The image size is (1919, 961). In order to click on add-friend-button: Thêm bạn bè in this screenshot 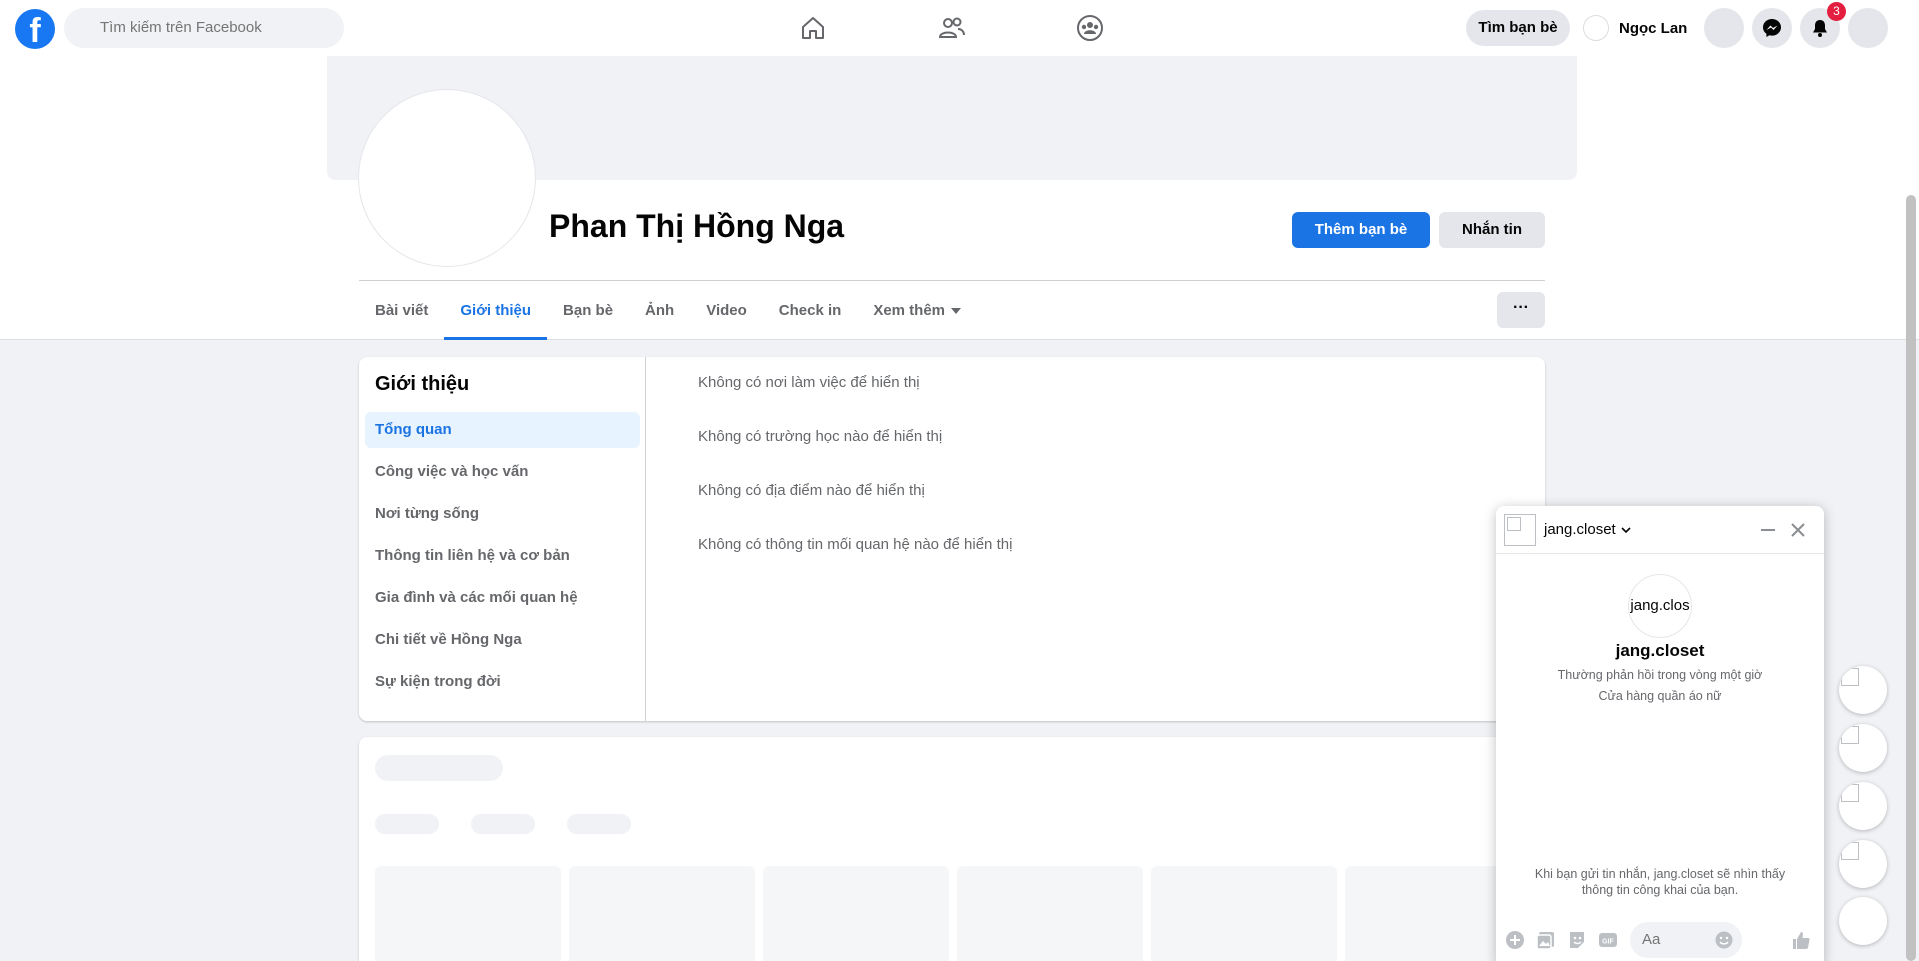, I will do `click(1361, 230)`.